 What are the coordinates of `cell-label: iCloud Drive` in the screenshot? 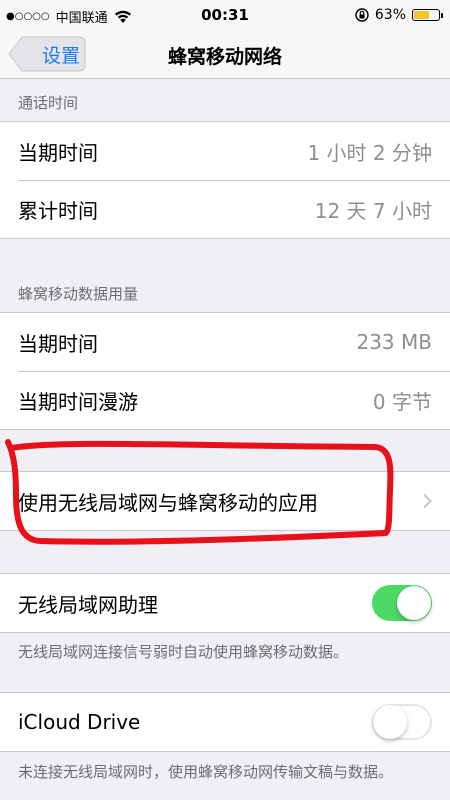 It's located at (79, 722).